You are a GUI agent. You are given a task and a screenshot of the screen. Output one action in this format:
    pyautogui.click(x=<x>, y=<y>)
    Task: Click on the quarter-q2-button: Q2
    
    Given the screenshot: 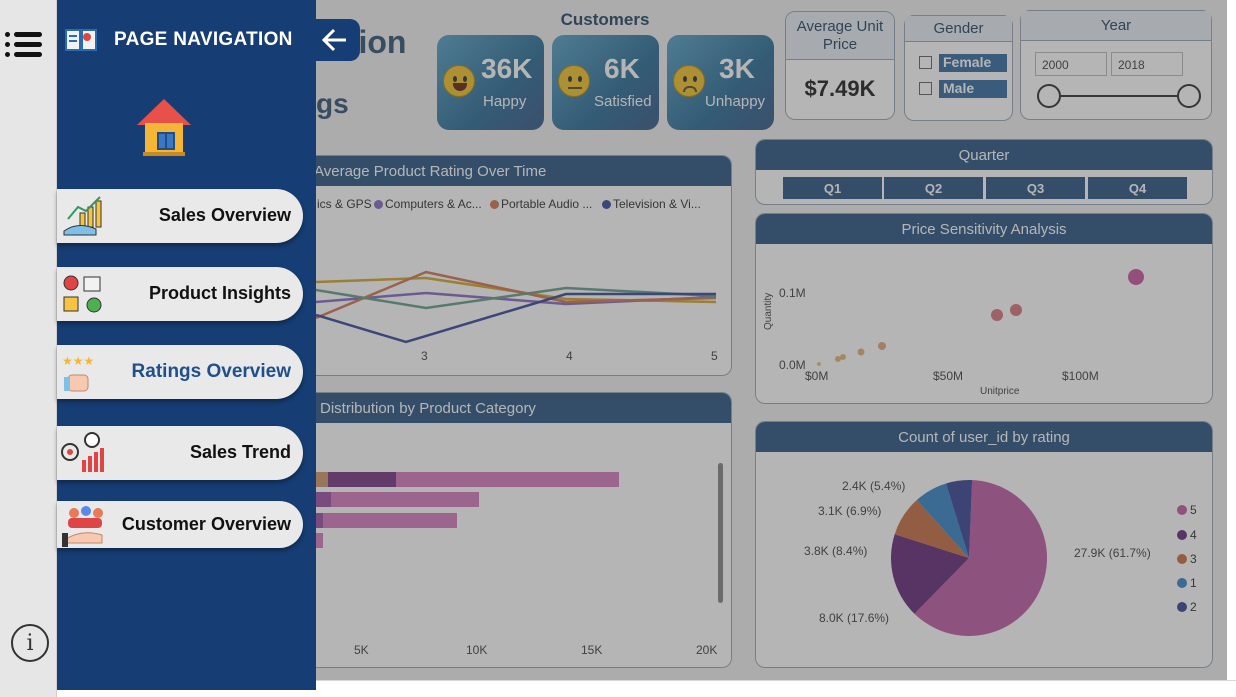 What is the action you would take?
    pyautogui.click(x=933, y=188)
    